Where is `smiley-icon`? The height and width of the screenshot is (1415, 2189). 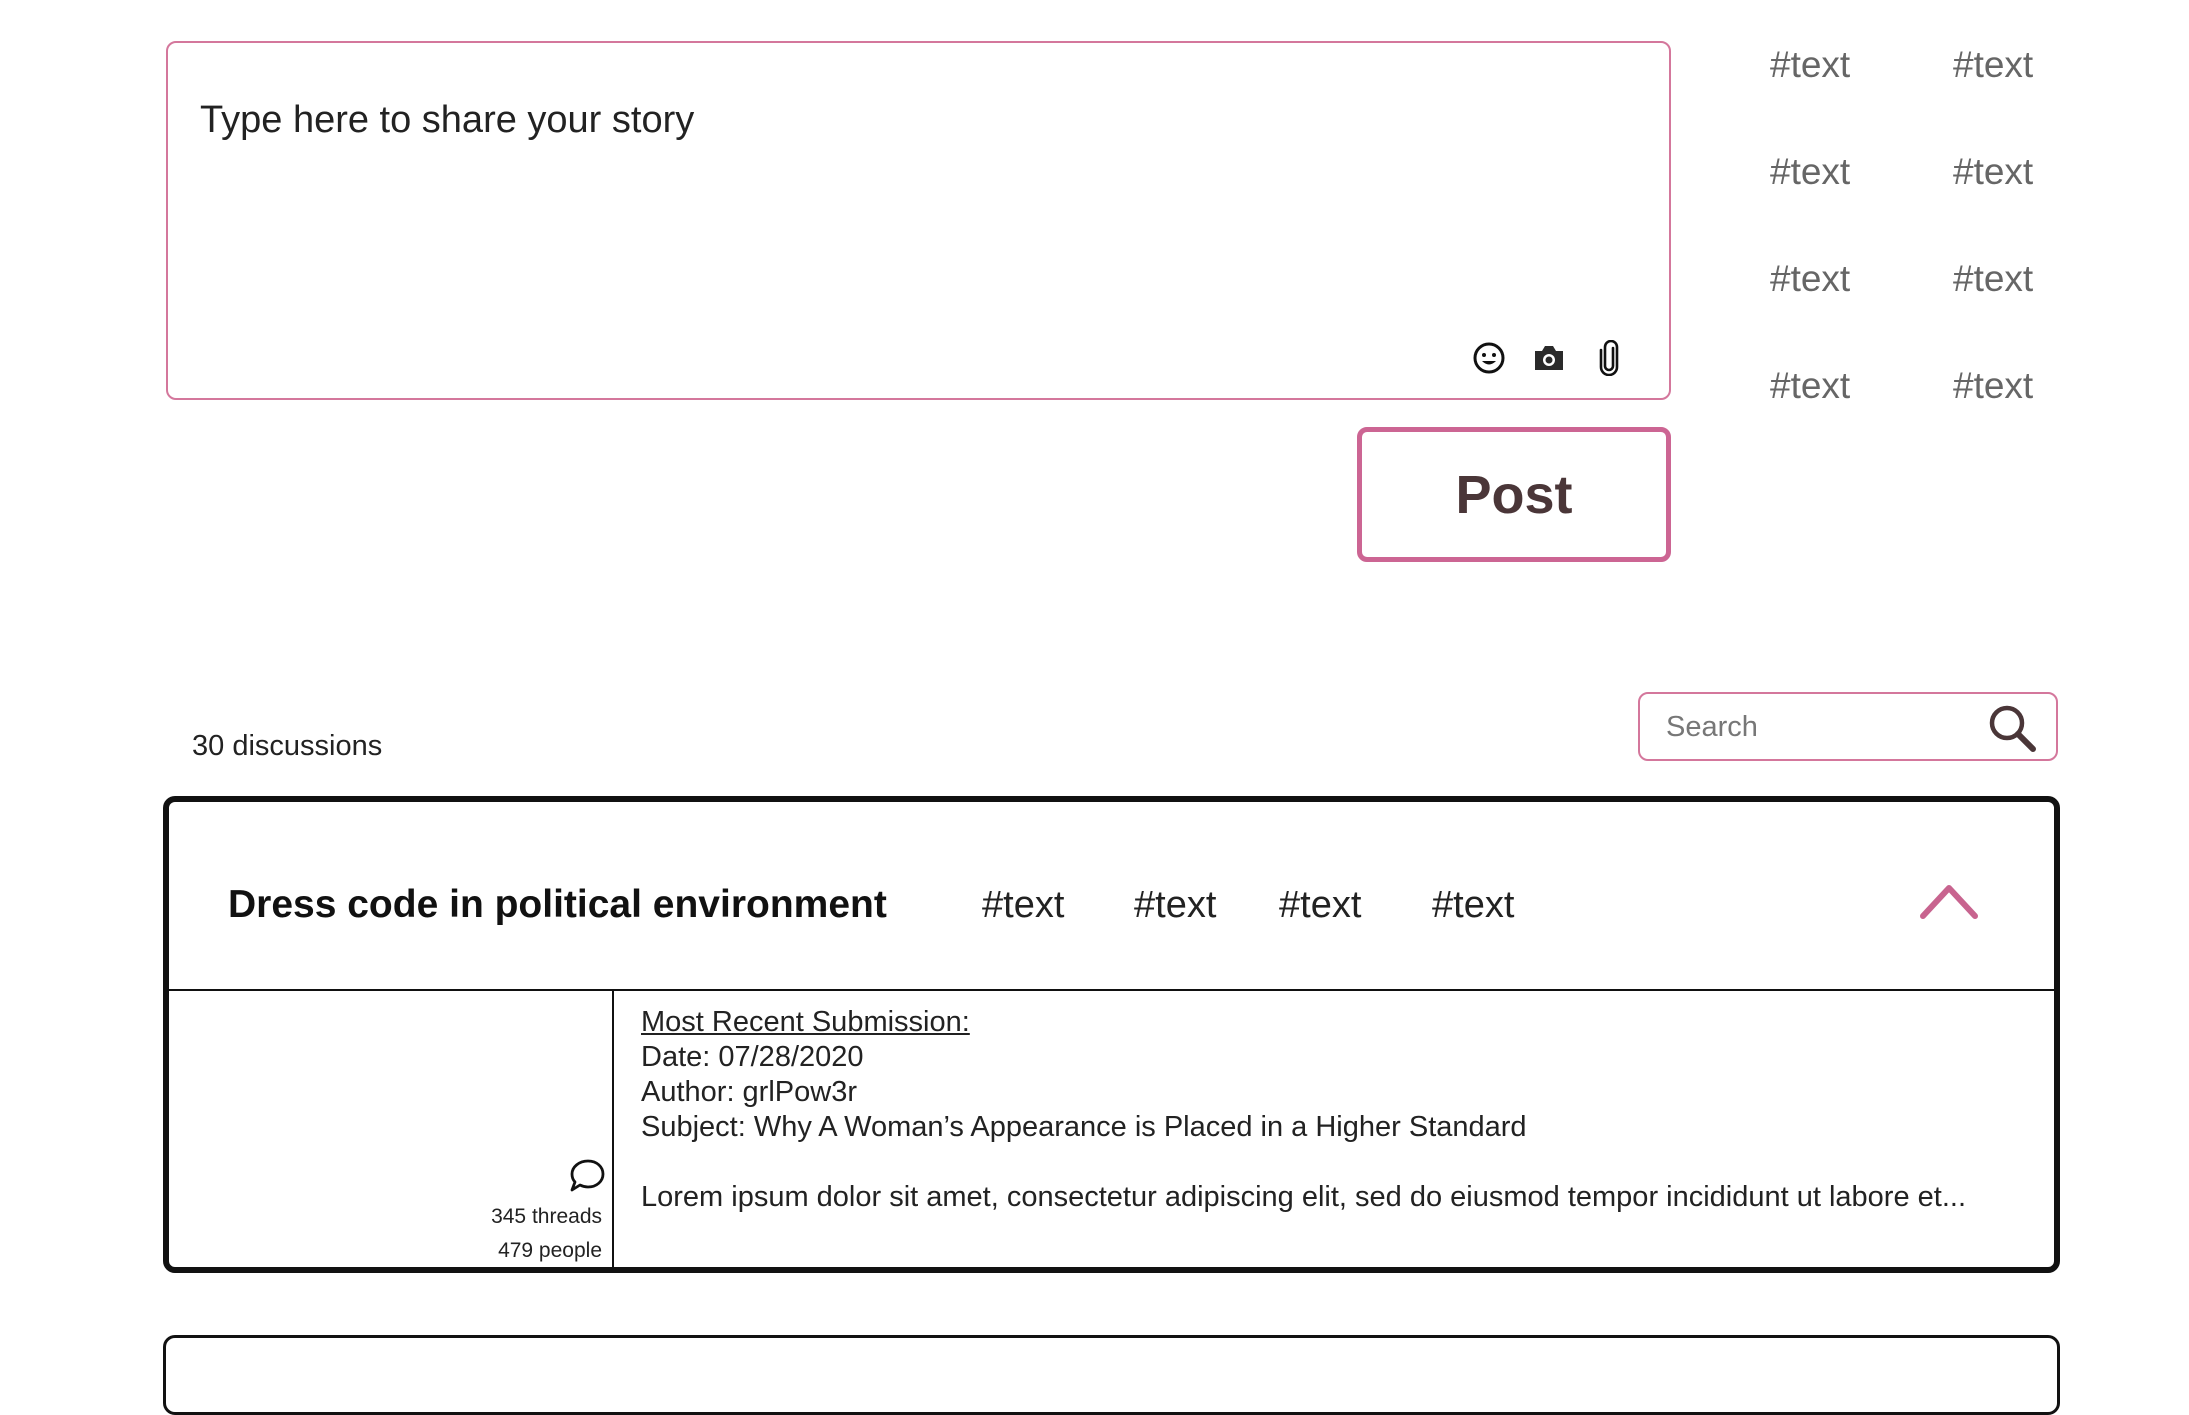 smiley-icon is located at coordinates (1489, 358).